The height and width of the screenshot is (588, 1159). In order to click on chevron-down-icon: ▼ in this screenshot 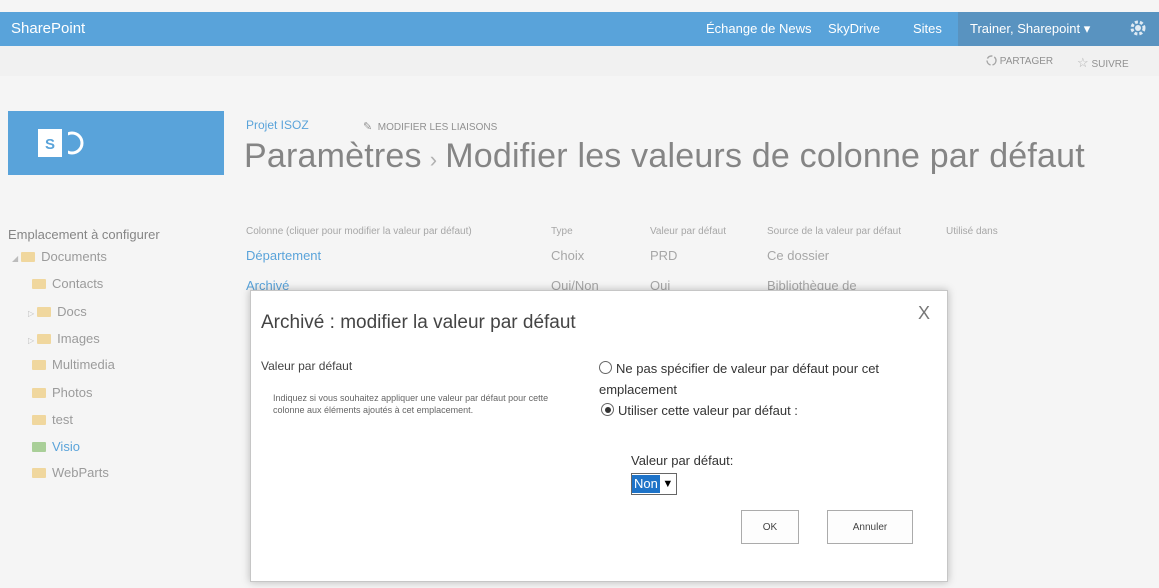, I will do `click(668, 484)`.